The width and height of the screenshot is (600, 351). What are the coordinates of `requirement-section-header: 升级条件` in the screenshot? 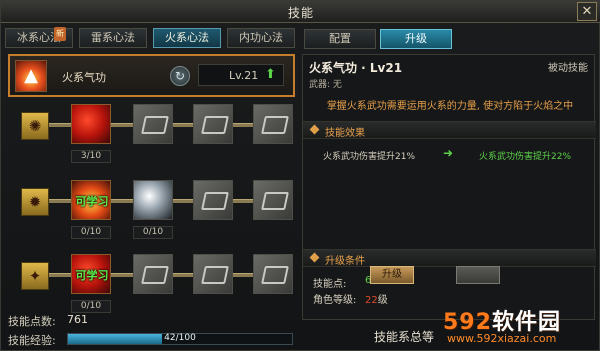 It's located at (449, 258).